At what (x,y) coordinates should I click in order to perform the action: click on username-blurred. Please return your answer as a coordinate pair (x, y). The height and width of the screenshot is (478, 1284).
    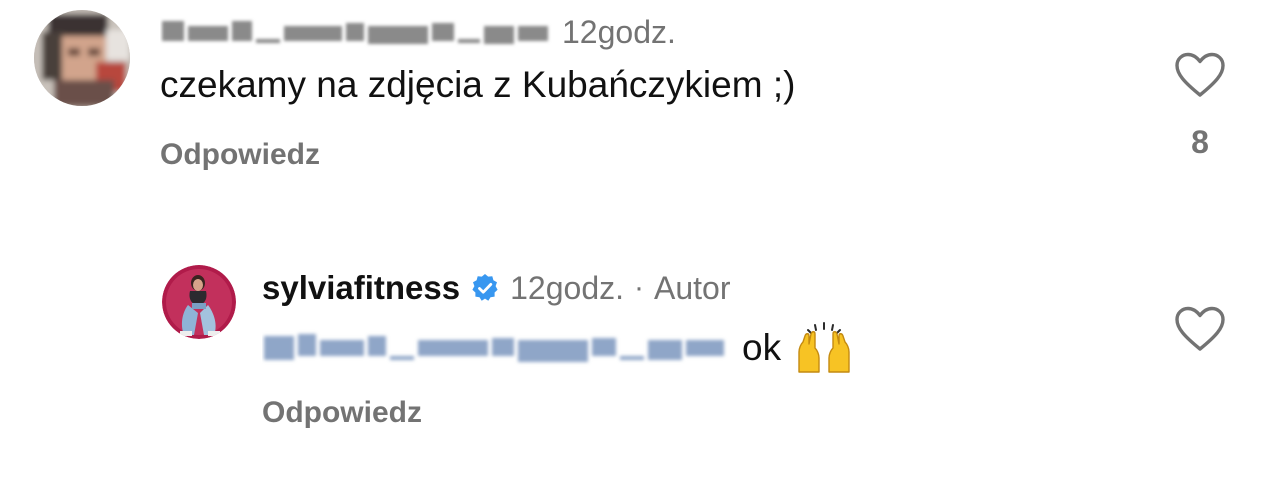
    Looking at the image, I should click on (356, 32).